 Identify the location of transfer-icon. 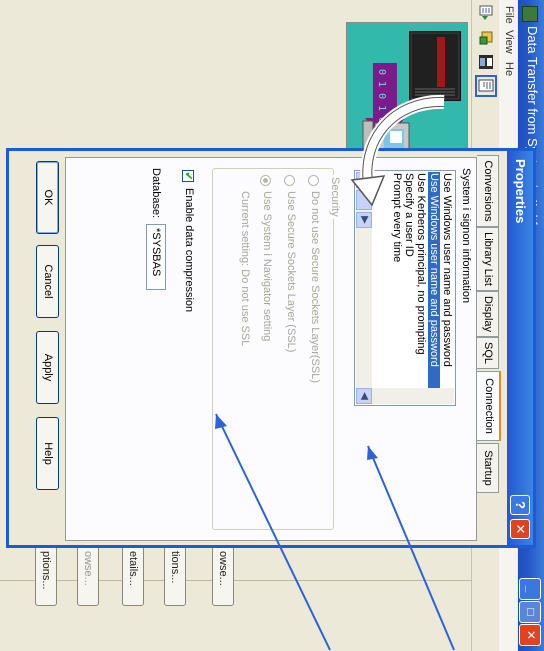
(486, 13).